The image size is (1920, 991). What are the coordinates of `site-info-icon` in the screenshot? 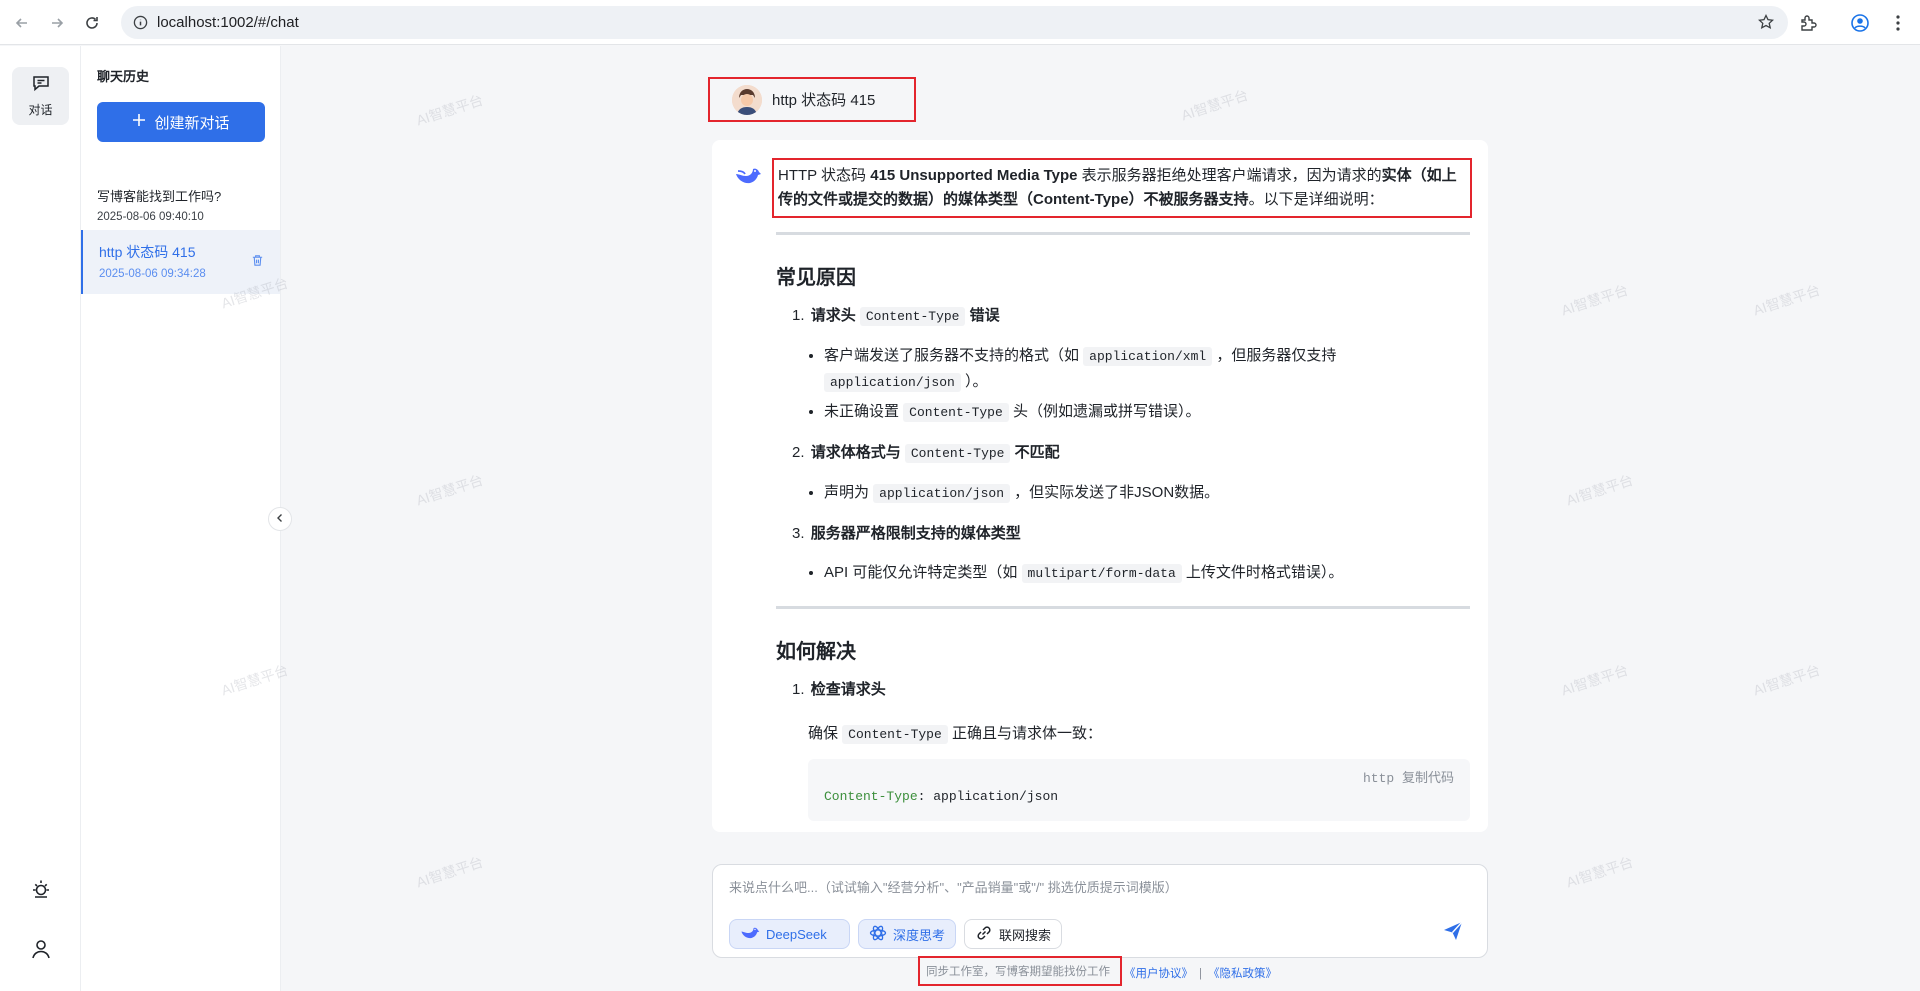 It's located at (140, 25).